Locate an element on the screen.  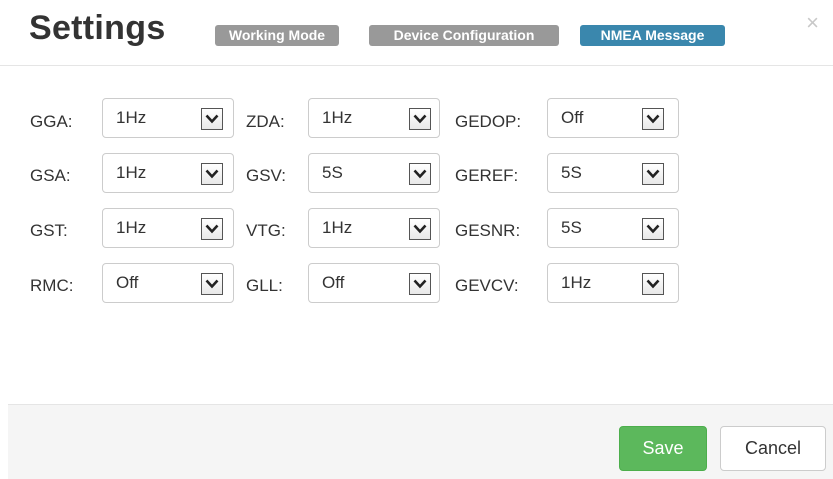
gedop-label: GEDOP: is located at coordinates (488, 121).